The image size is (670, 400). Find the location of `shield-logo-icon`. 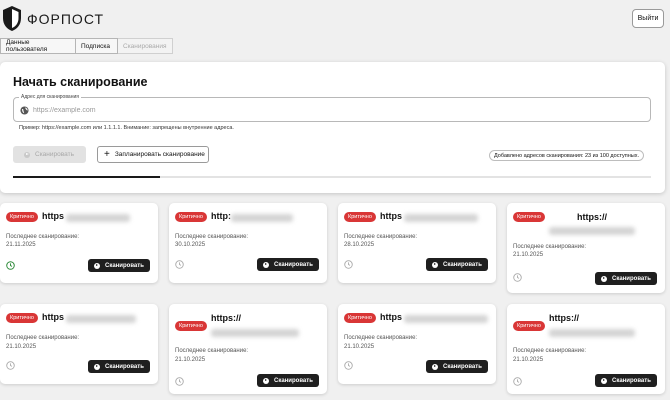

shield-logo-icon is located at coordinates (12, 18).